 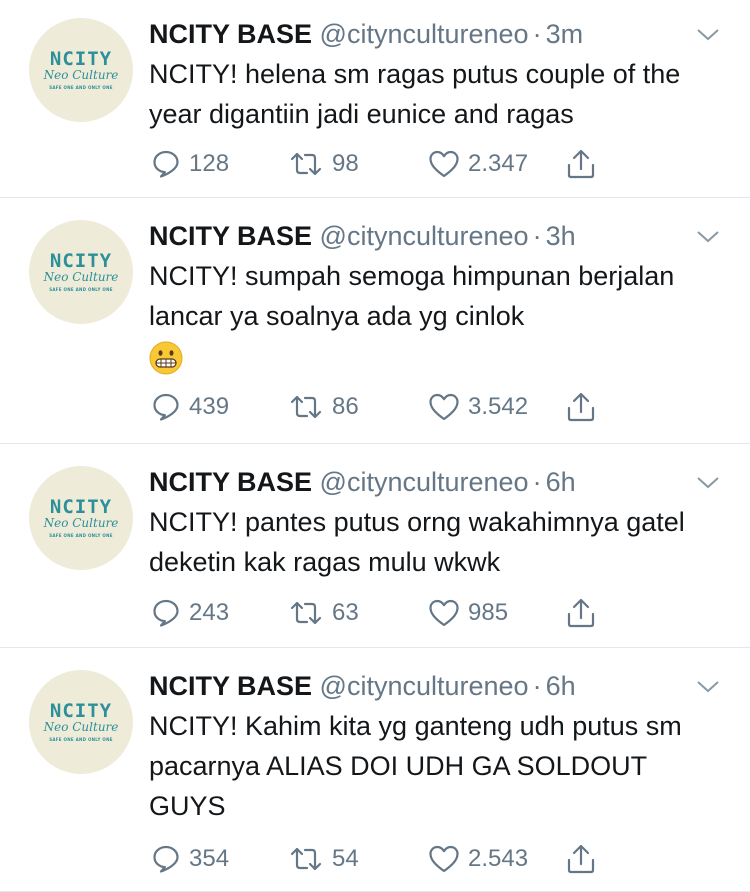 I want to click on like-button: 3.542, so click(x=478, y=407).